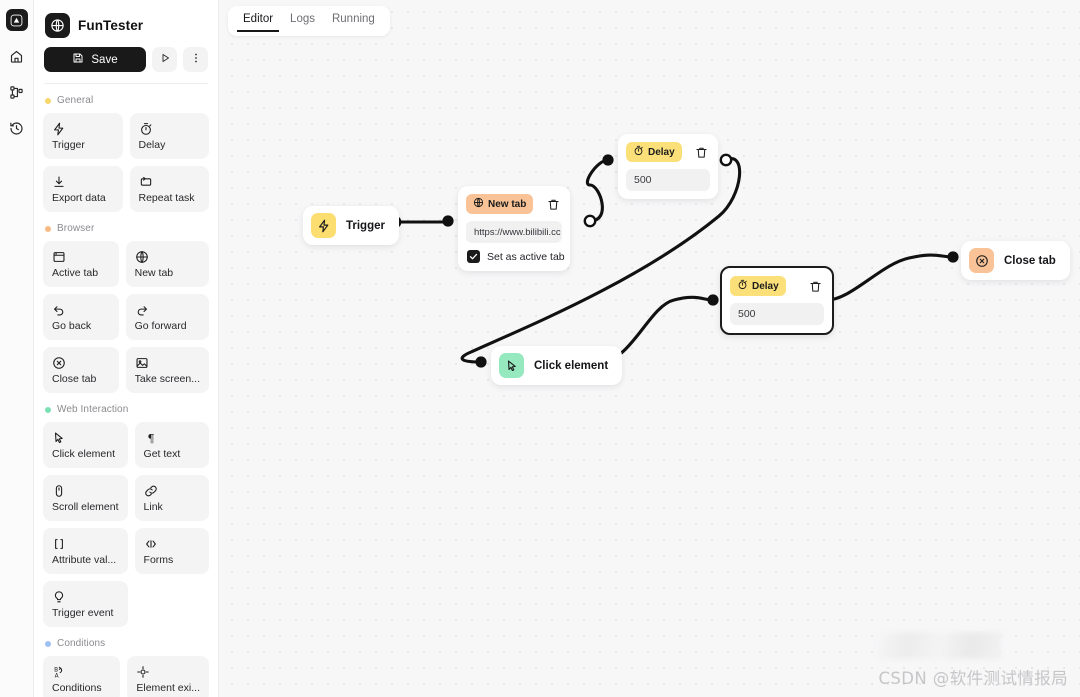 The image size is (1080, 697). I want to click on history-icon, so click(17, 128).